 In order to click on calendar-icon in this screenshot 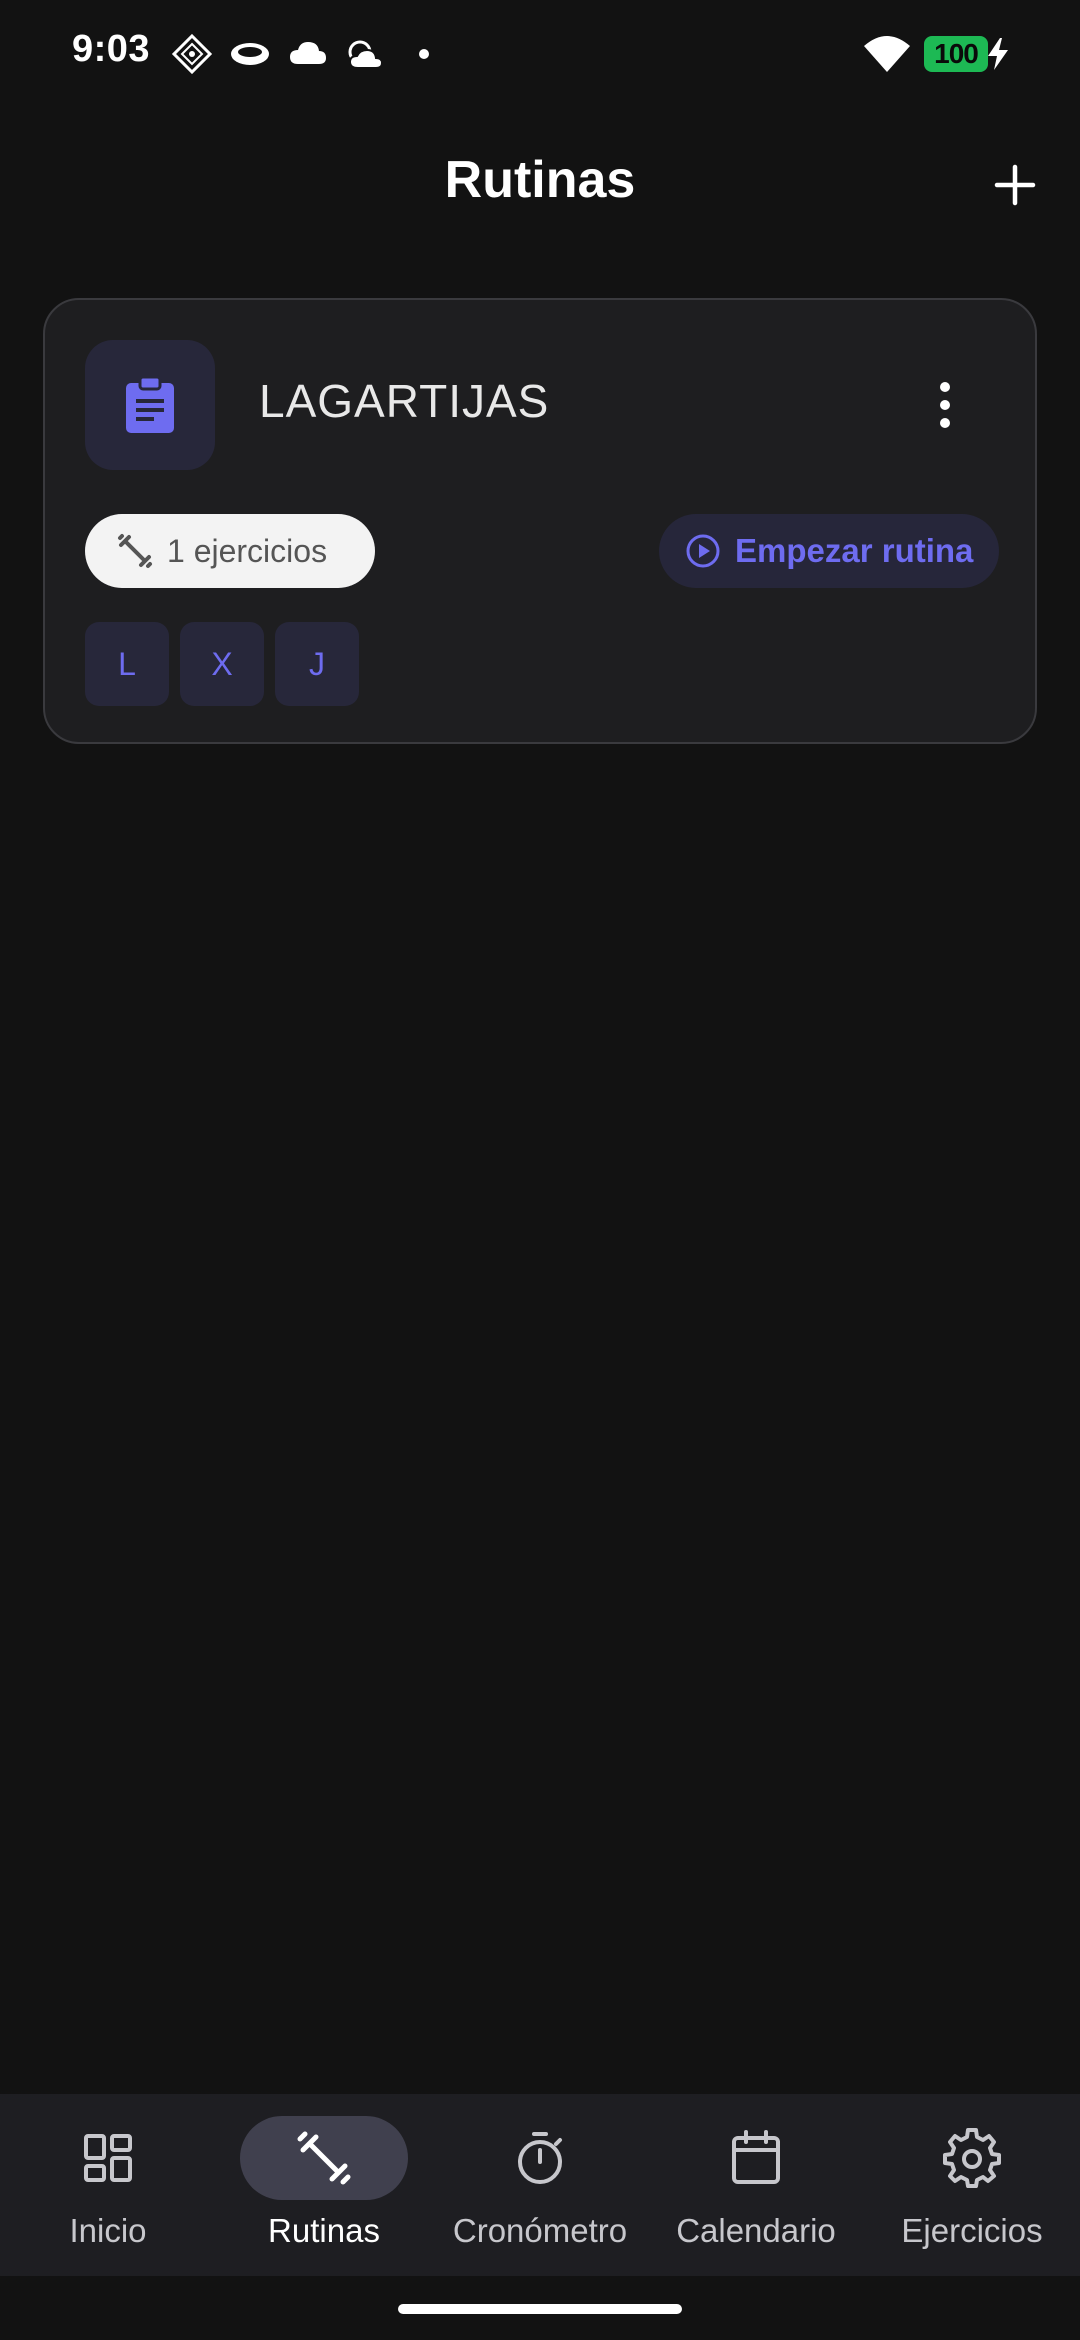, I will do `click(756, 2157)`.